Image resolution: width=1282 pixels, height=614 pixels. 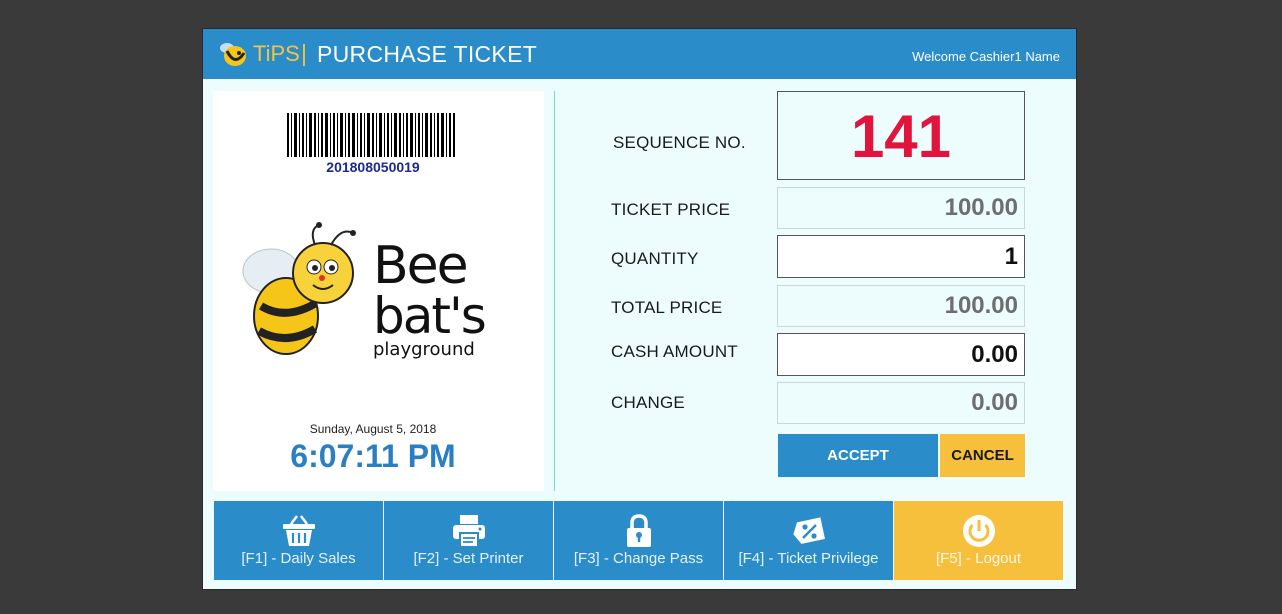 I want to click on svg-text: playground, so click(x=424, y=349).